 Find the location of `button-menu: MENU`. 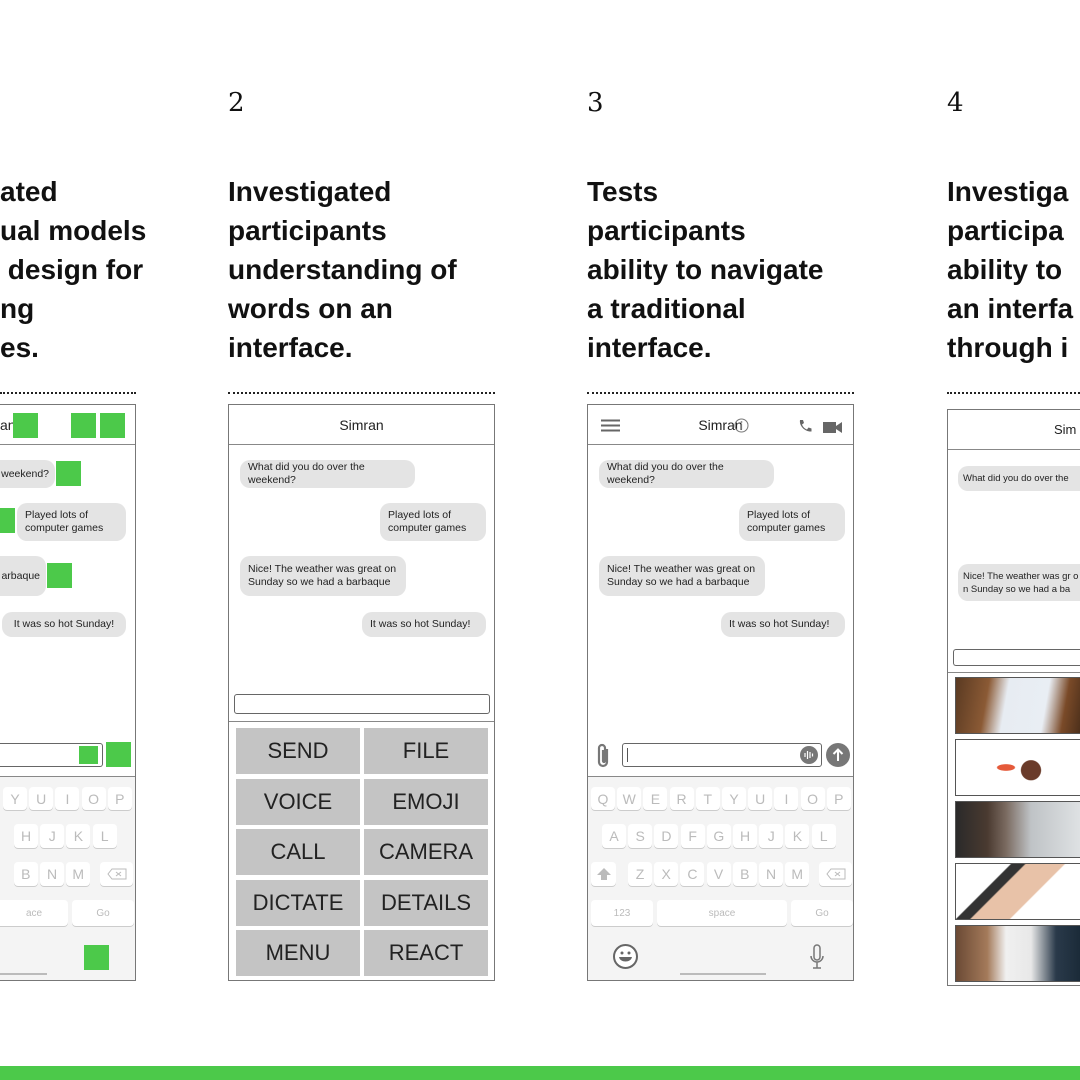

button-menu: MENU is located at coordinates (298, 953).